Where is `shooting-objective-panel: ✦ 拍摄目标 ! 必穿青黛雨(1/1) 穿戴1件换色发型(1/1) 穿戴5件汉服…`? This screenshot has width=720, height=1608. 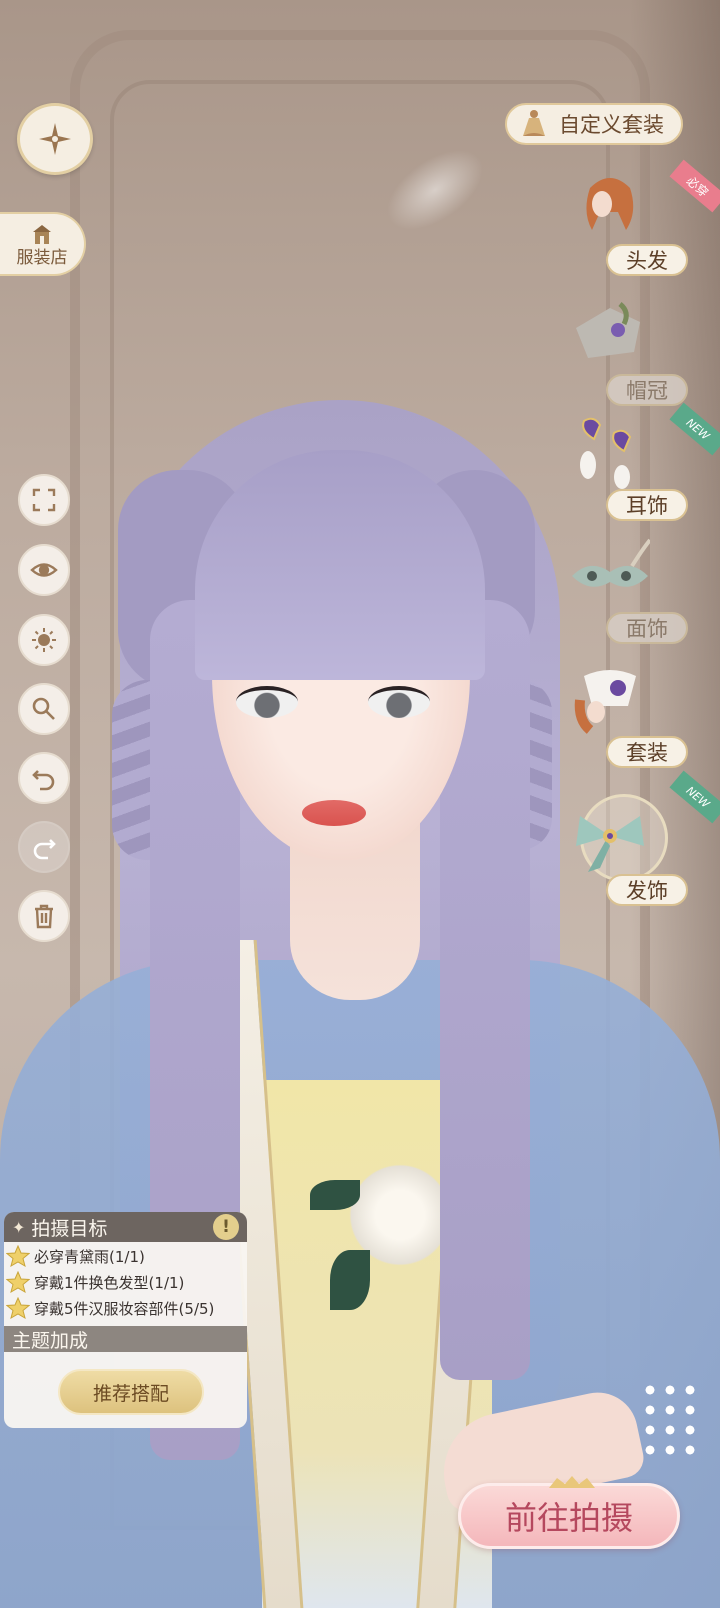
shooting-objective-panel: ✦ 拍摄目标 ! 必穿青黛雨(1/1) 穿戴1件换色发型(1/1) 穿戴5件汉服… is located at coordinates (125, 1320).